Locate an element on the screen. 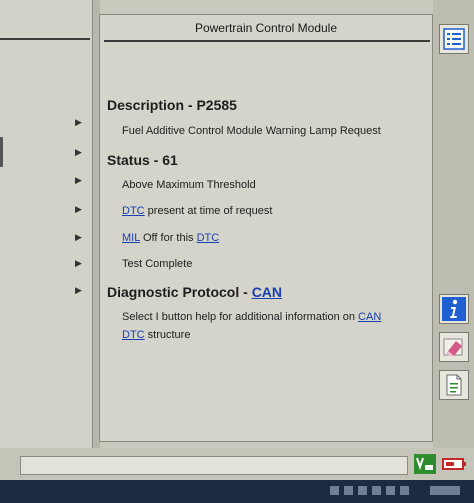 This screenshot has width=474, height=503. status-line: Test Complete is located at coordinates (157, 264).